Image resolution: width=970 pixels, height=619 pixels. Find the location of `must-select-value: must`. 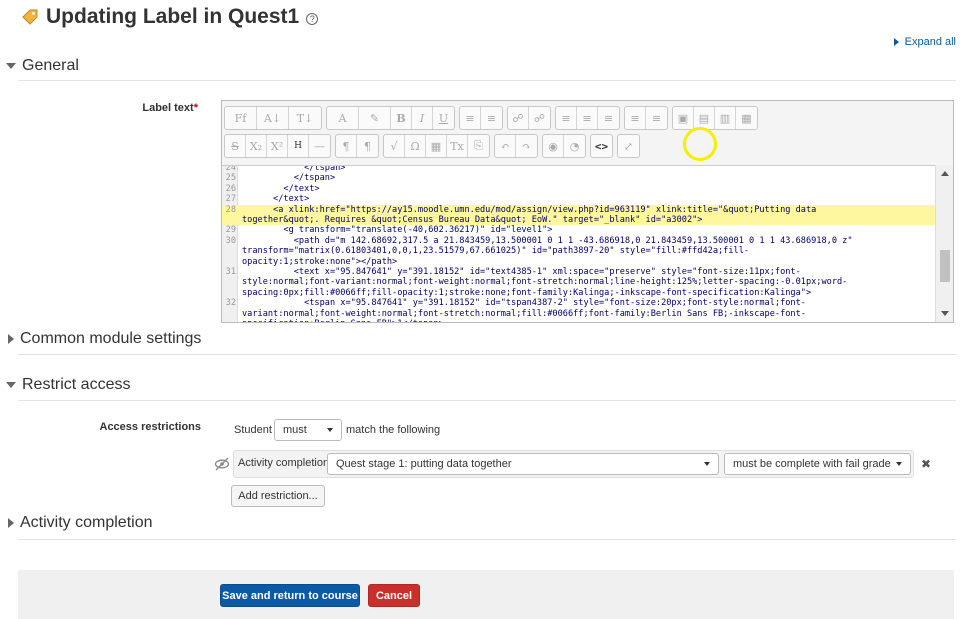

must-select-value: must is located at coordinates (295, 430).